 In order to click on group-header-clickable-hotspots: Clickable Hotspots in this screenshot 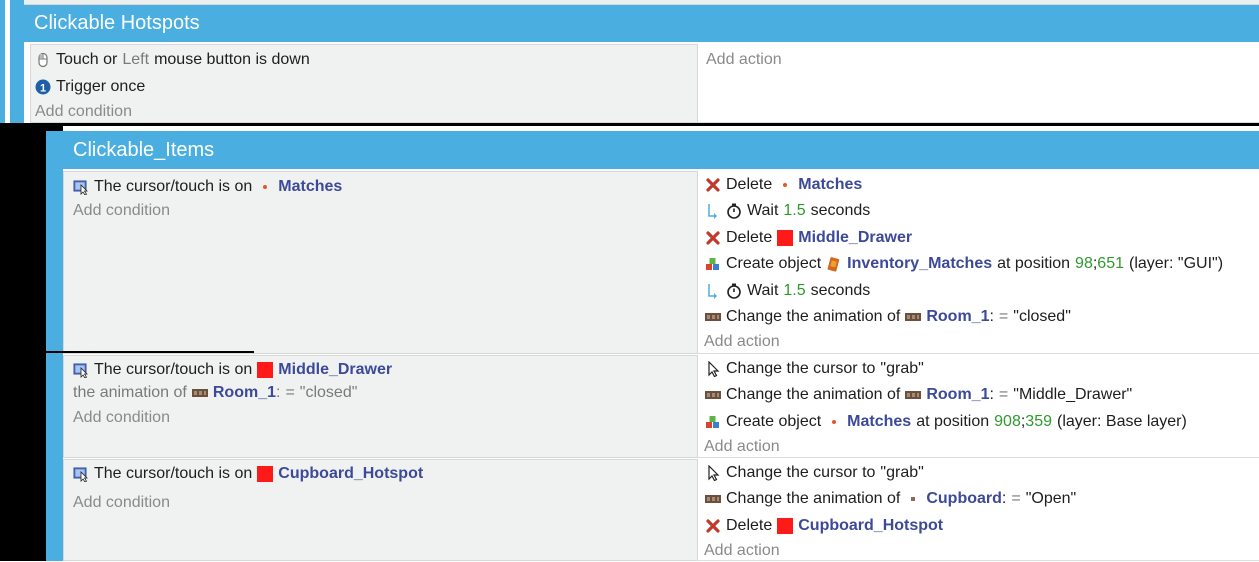, I will do `click(641, 23)`.